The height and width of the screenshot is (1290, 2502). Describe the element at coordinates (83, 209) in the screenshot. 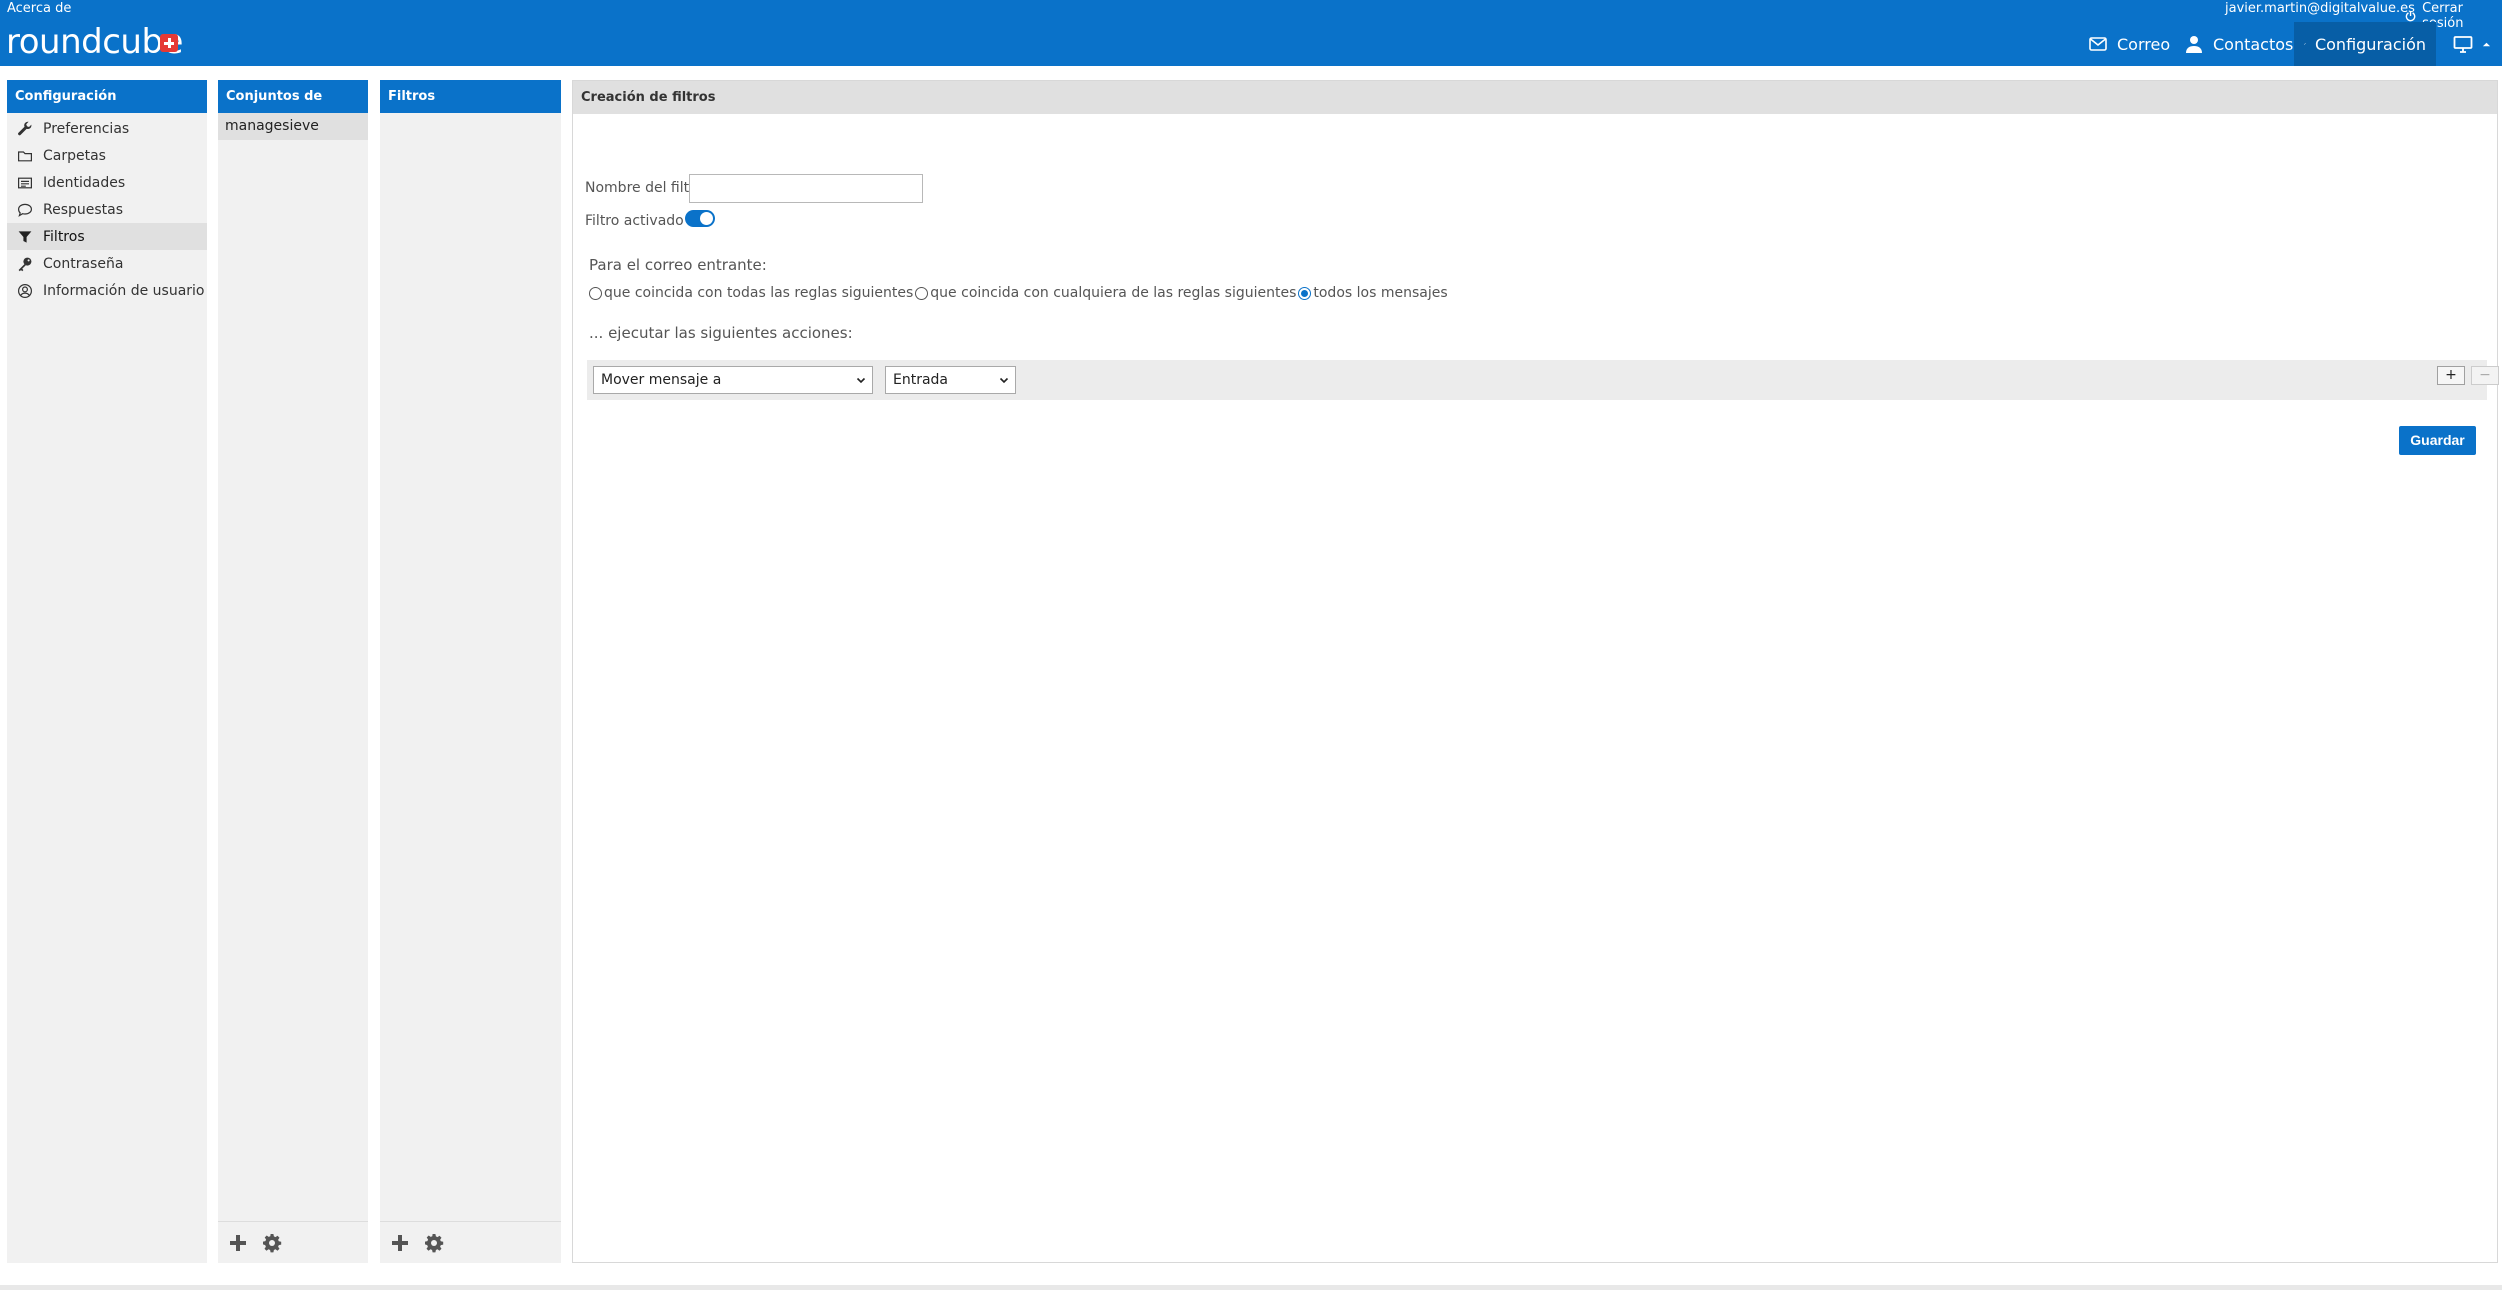

I see `settings-item-label: Respuestas` at that location.